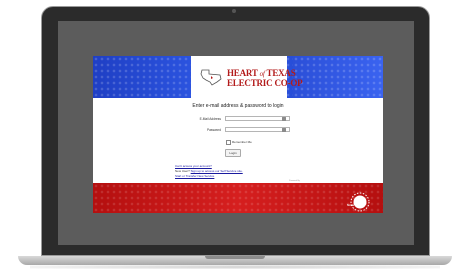  What do you see at coordinates (338, 77) in the screenshot?
I see `header-band-blue-right` at bounding box center [338, 77].